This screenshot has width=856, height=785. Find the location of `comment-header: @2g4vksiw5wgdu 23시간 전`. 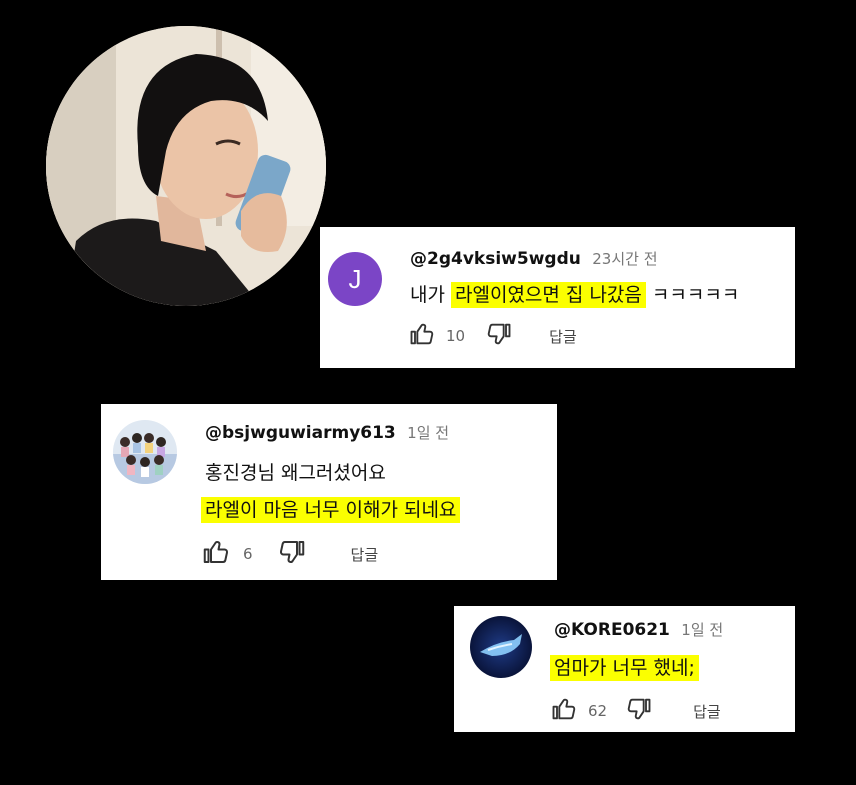

comment-header: @2g4vksiw5wgdu 23시간 전 is located at coordinates (534, 258).